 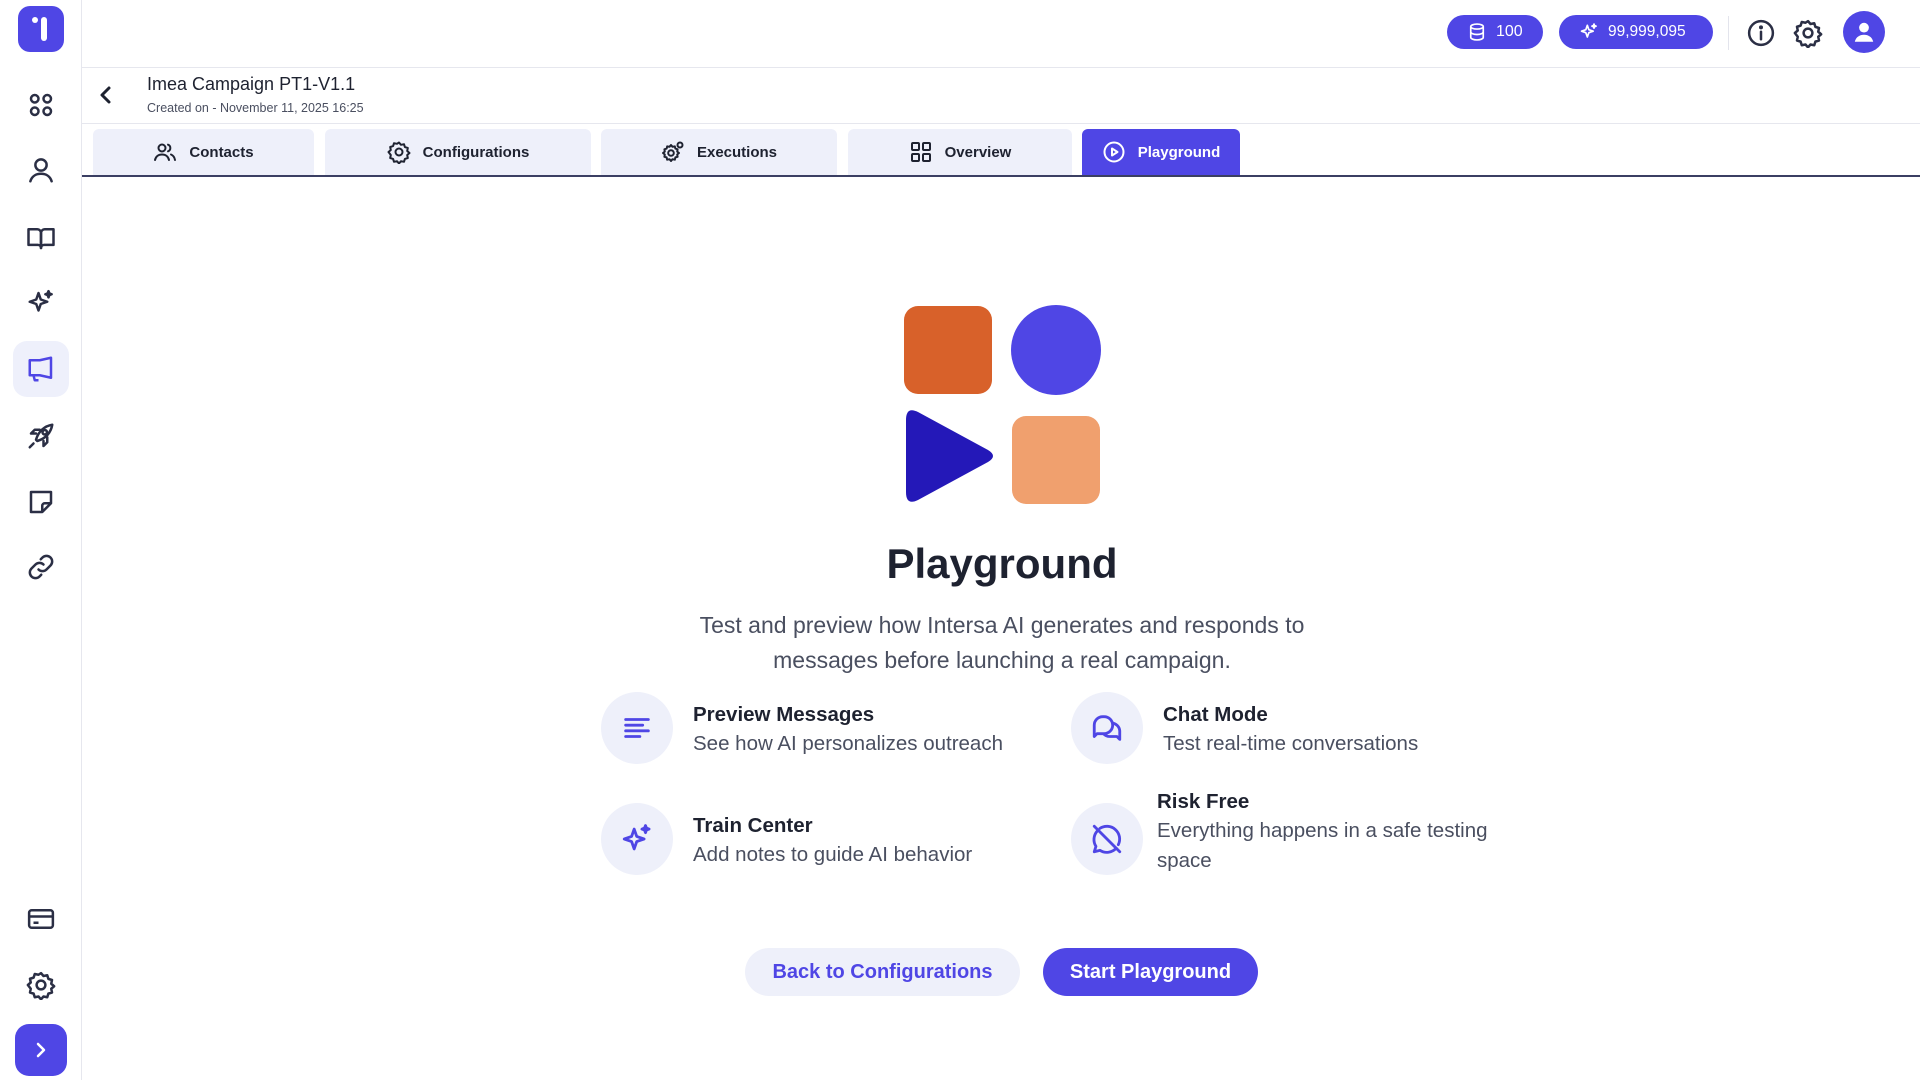 What do you see at coordinates (833, 854) in the screenshot?
I see `feature-description: Add notes to guide AI behavior` at bounding box center [833, 854].